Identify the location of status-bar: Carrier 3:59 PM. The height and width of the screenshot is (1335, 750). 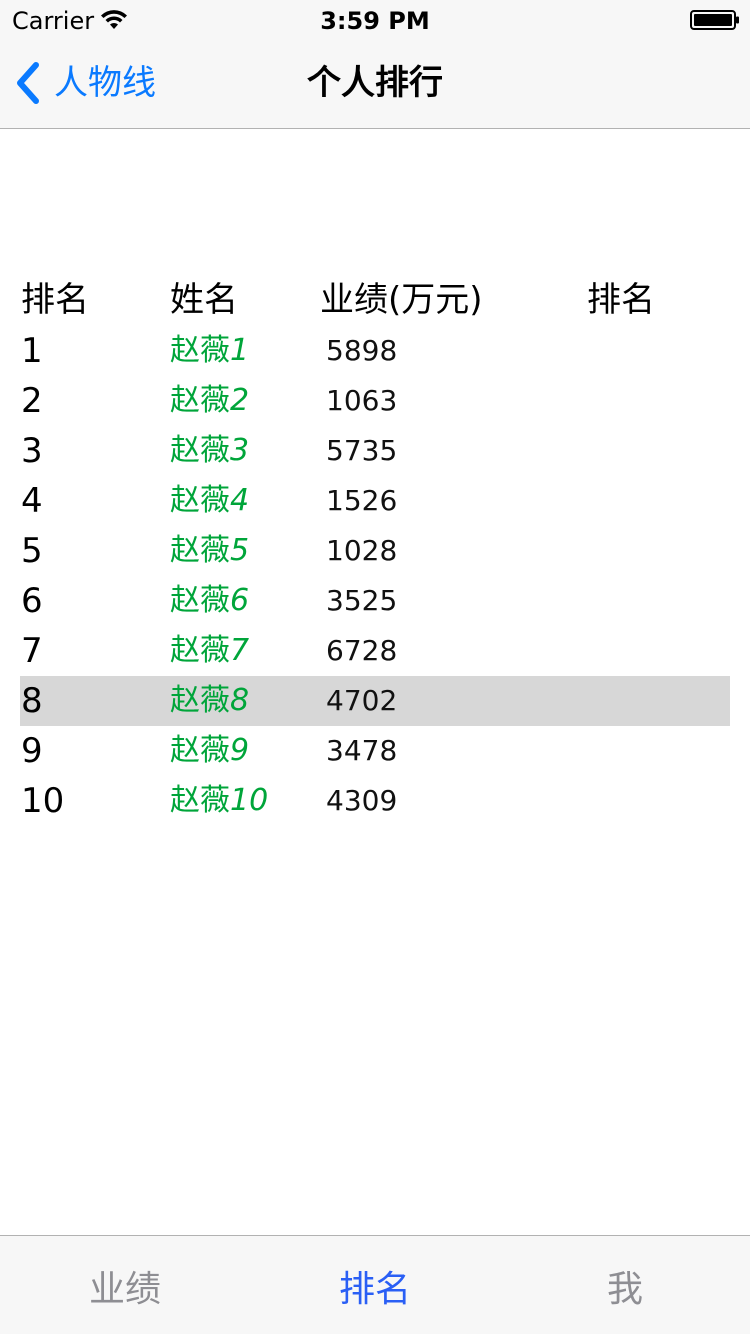
(375, 20).